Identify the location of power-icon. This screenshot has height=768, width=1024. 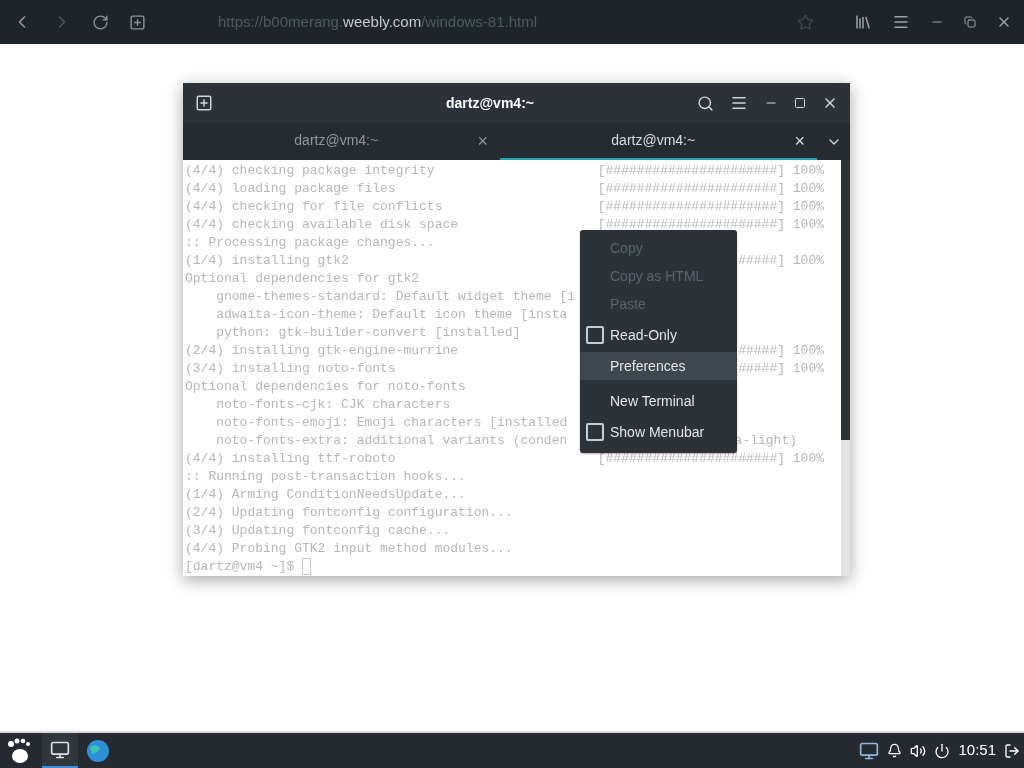
(942, 750).